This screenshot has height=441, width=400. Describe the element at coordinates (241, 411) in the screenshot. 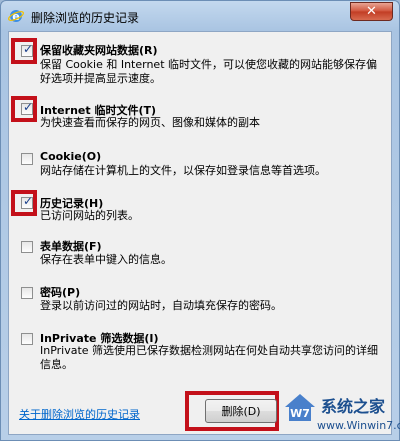

I see `delete-button: 删除(D)` at that location.